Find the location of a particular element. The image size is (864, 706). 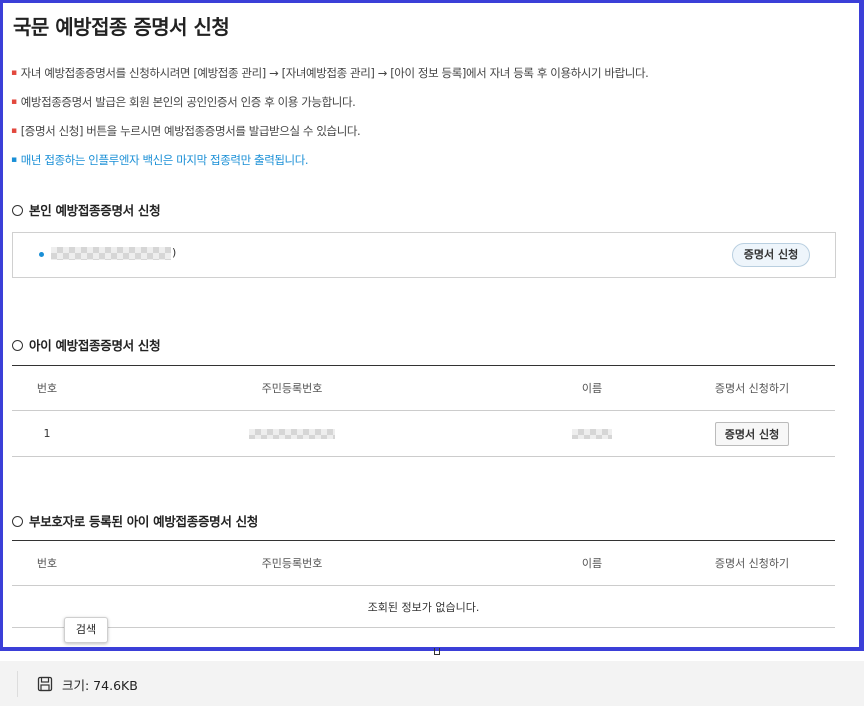

child-certificate-apply-button: 증명서 신청 is located at coordinates (752, 433).